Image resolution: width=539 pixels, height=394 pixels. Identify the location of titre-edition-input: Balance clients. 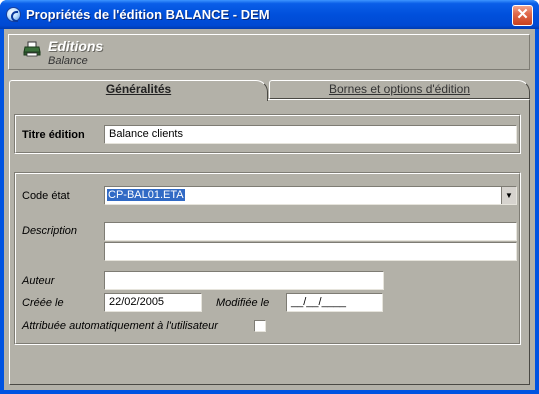
(310, 134).